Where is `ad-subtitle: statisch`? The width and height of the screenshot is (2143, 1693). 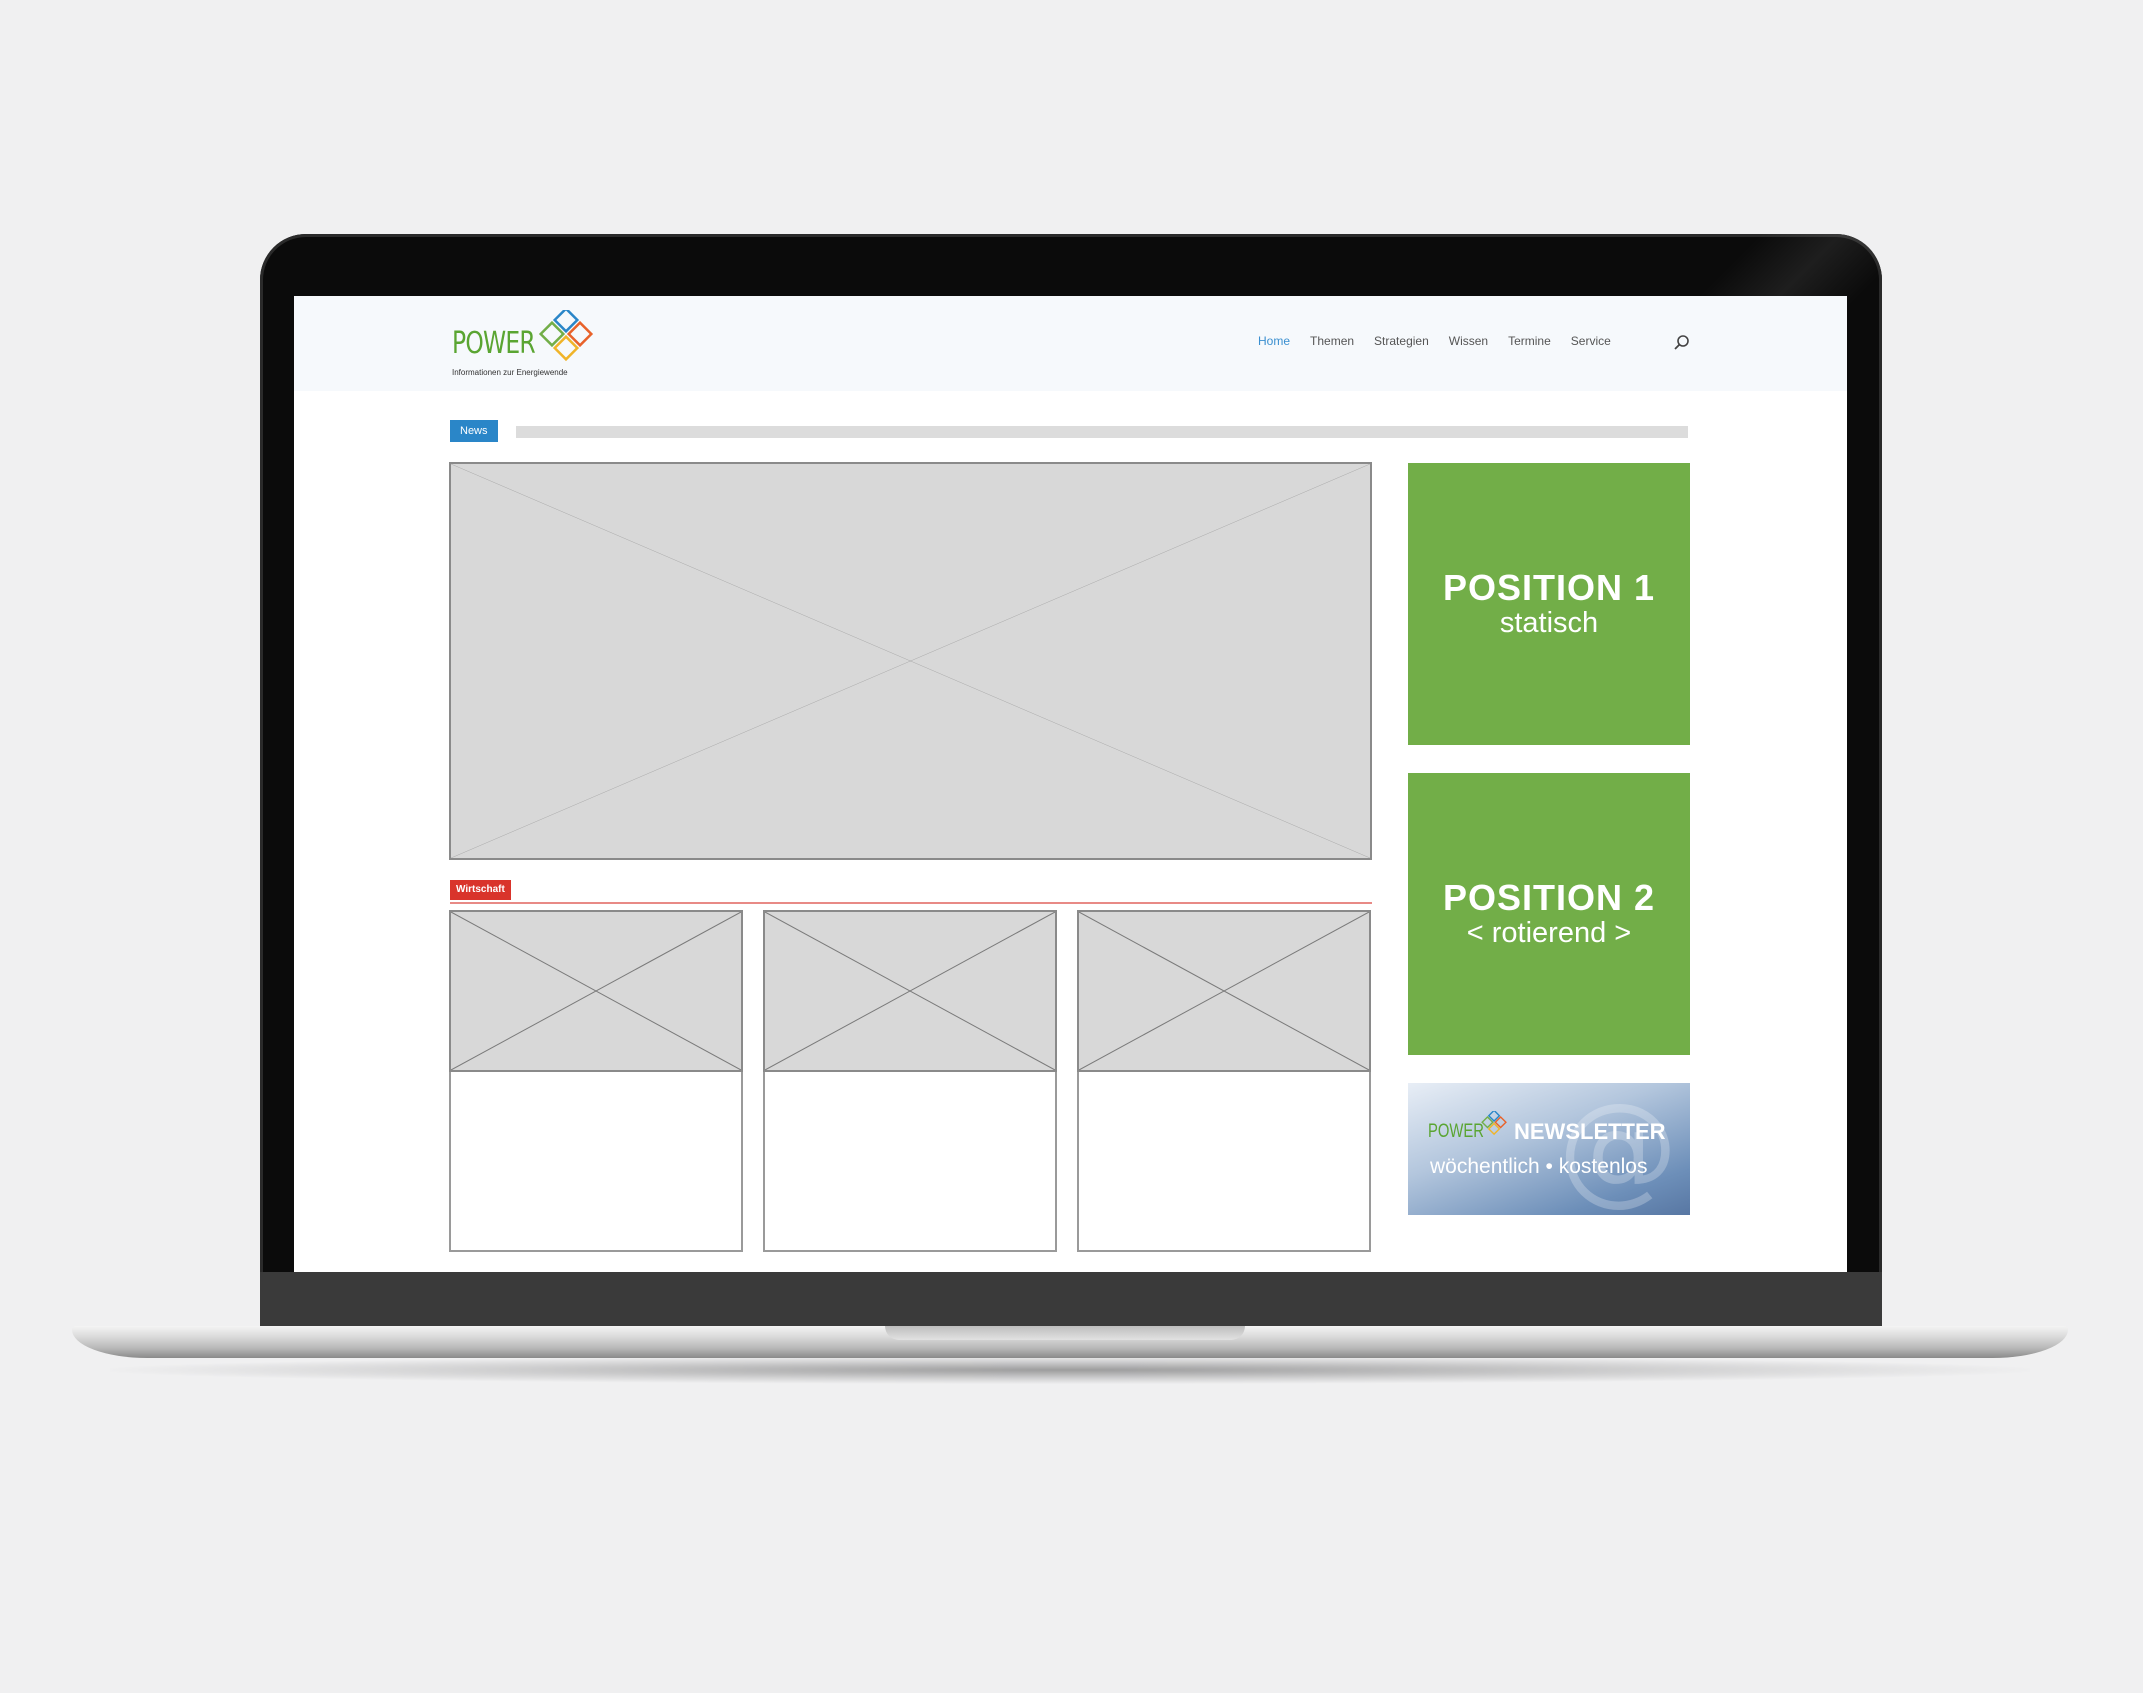
ad-subtitle: statisch is located at coordinates (1549, 623).